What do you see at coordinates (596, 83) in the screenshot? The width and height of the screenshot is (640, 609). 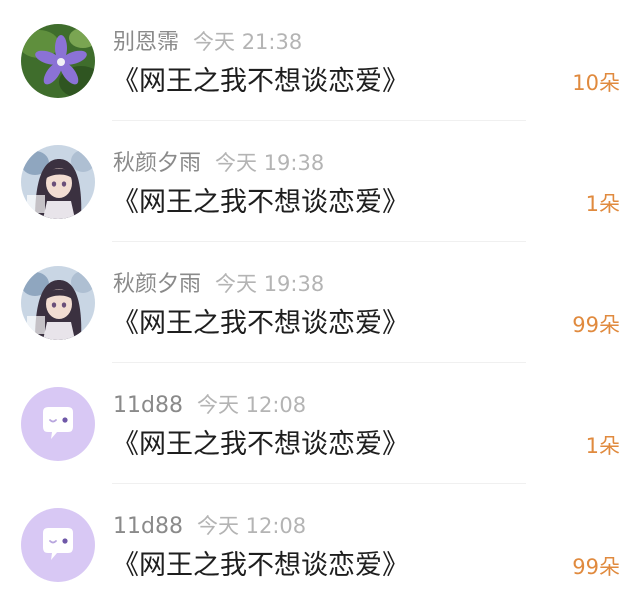 I see `flower-count: 10朵` at bounding box center [596, 83].